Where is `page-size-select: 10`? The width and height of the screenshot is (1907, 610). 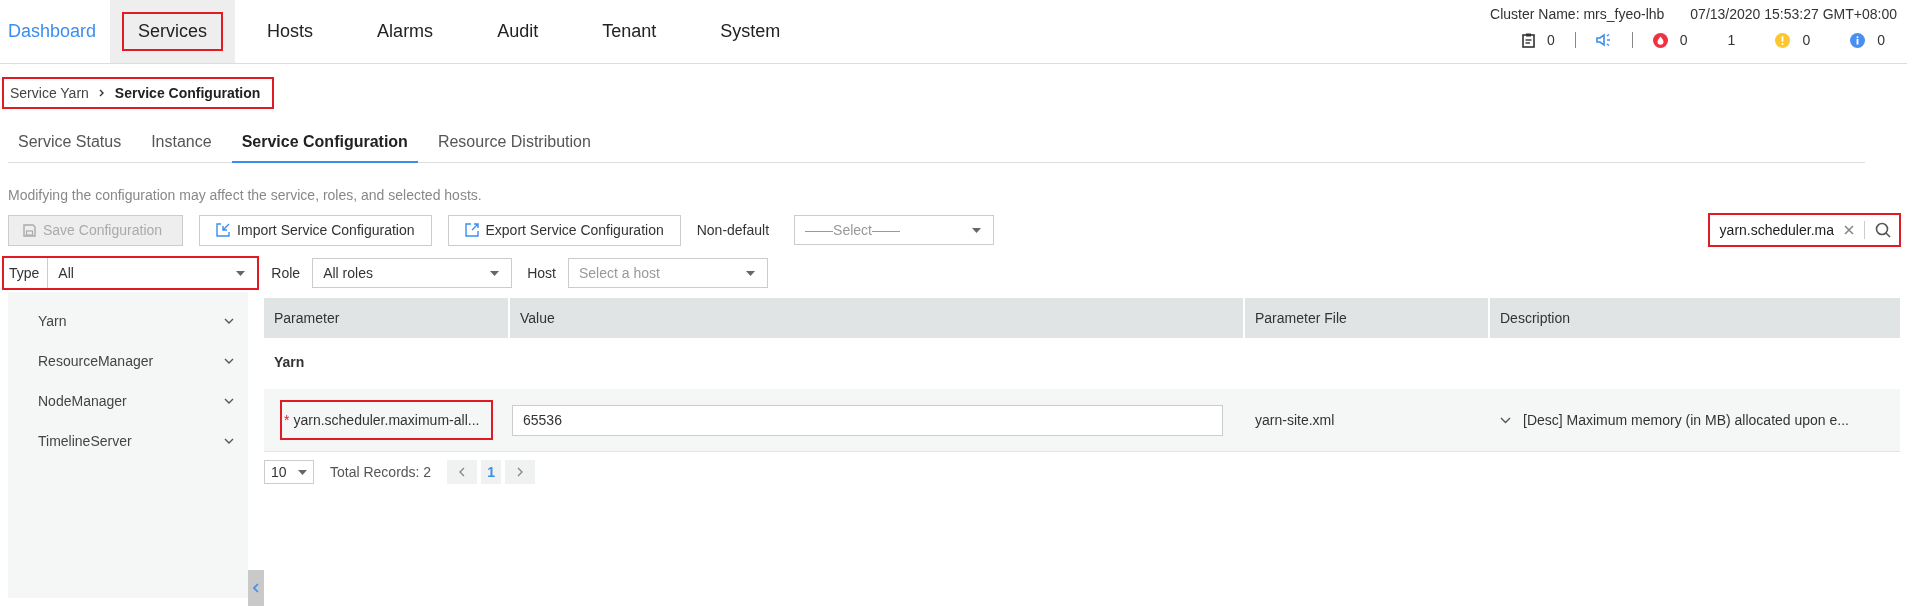
page-size-select: 10 is located at coordinates (289, 472).